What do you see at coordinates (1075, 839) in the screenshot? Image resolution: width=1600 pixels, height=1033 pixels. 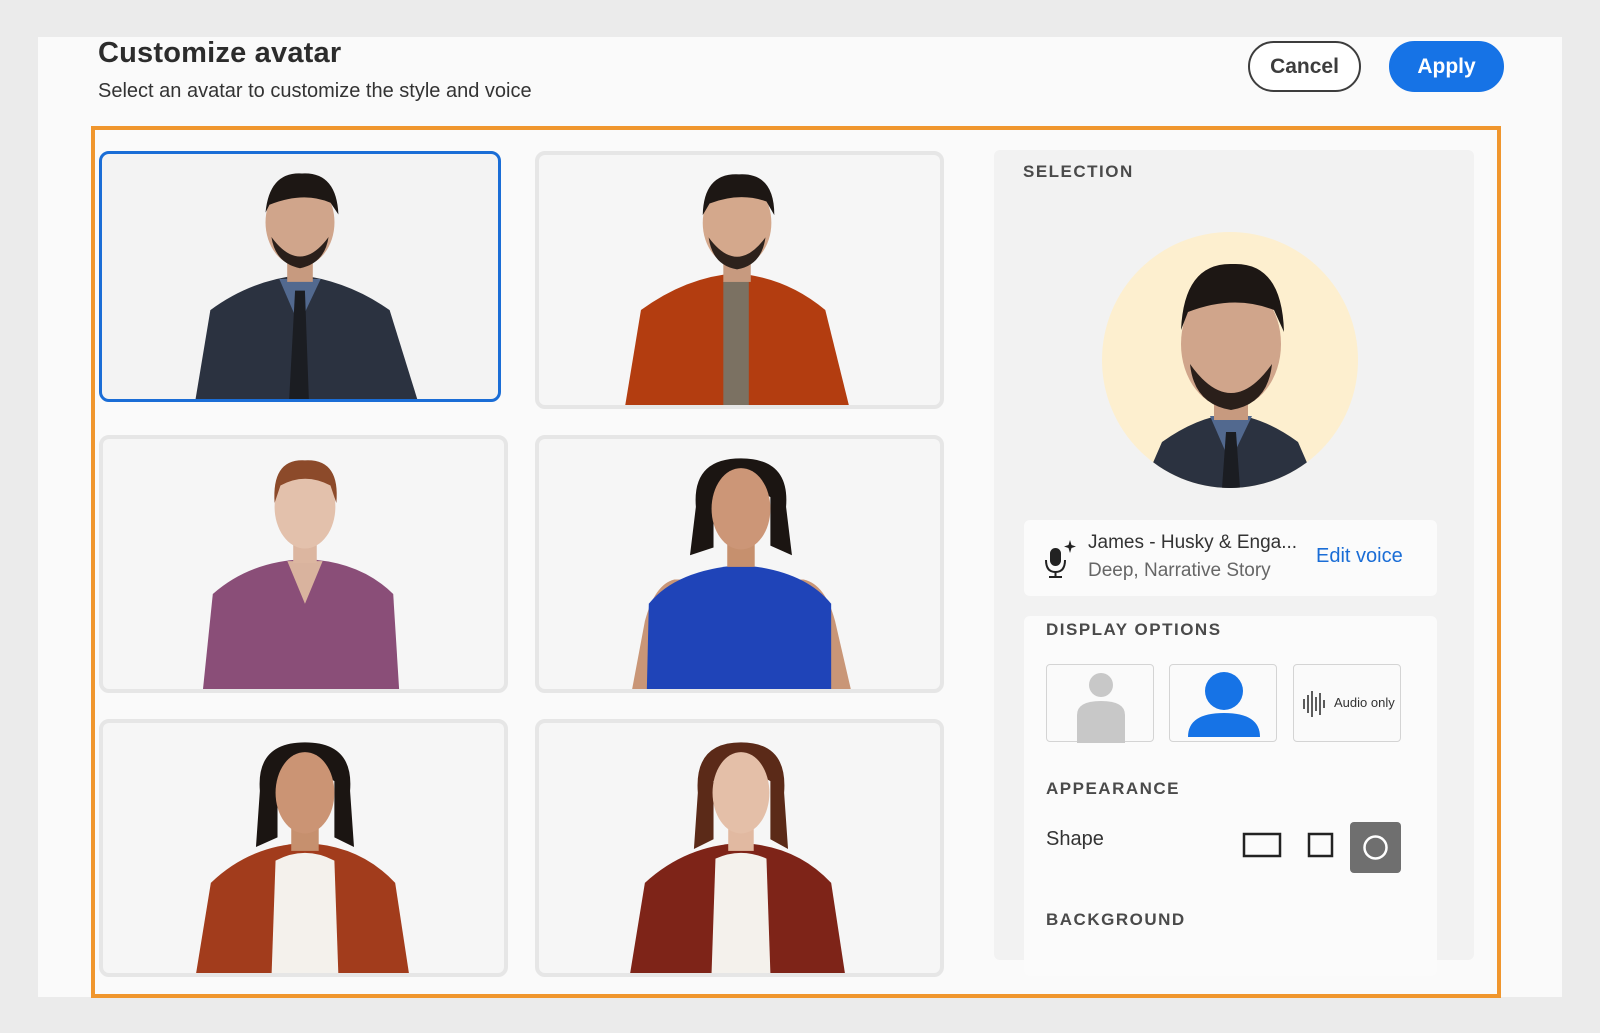 I see `shape-label: Shape` at bounding box center [1075, 839].